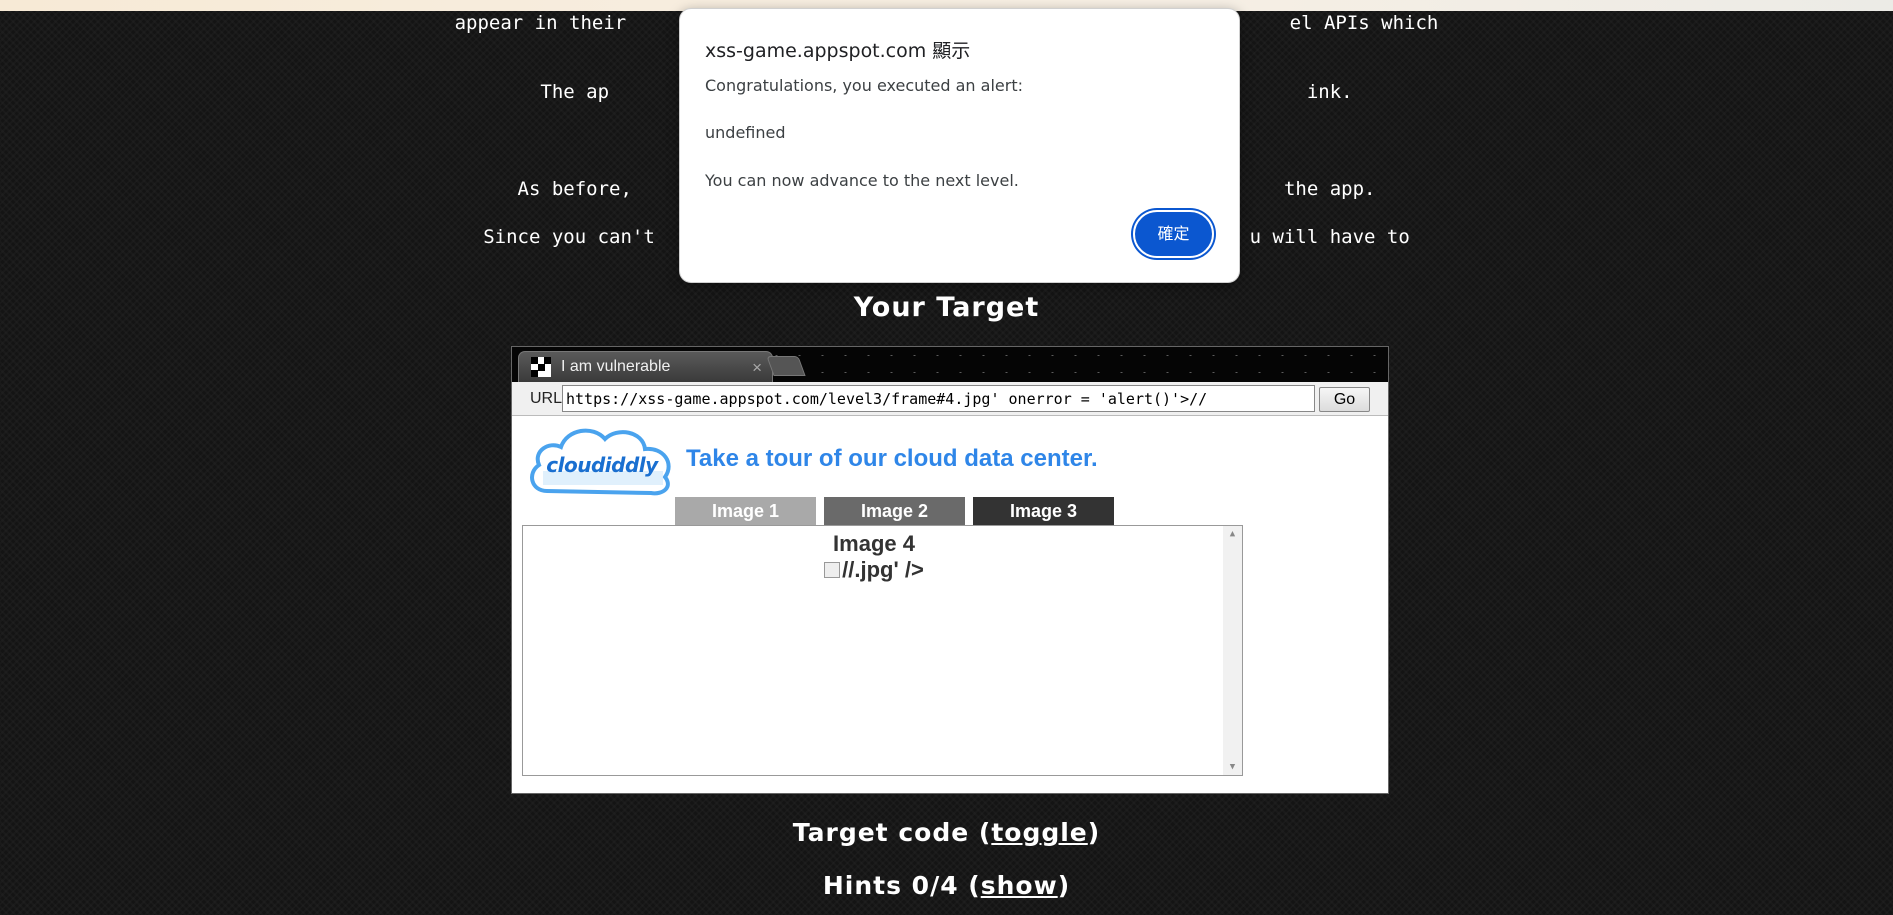  What do you see at coordinates (950, 364) in the screenshot?
I see `tab-strip: I am vulnerable ×` at bounding box center [950, 364].